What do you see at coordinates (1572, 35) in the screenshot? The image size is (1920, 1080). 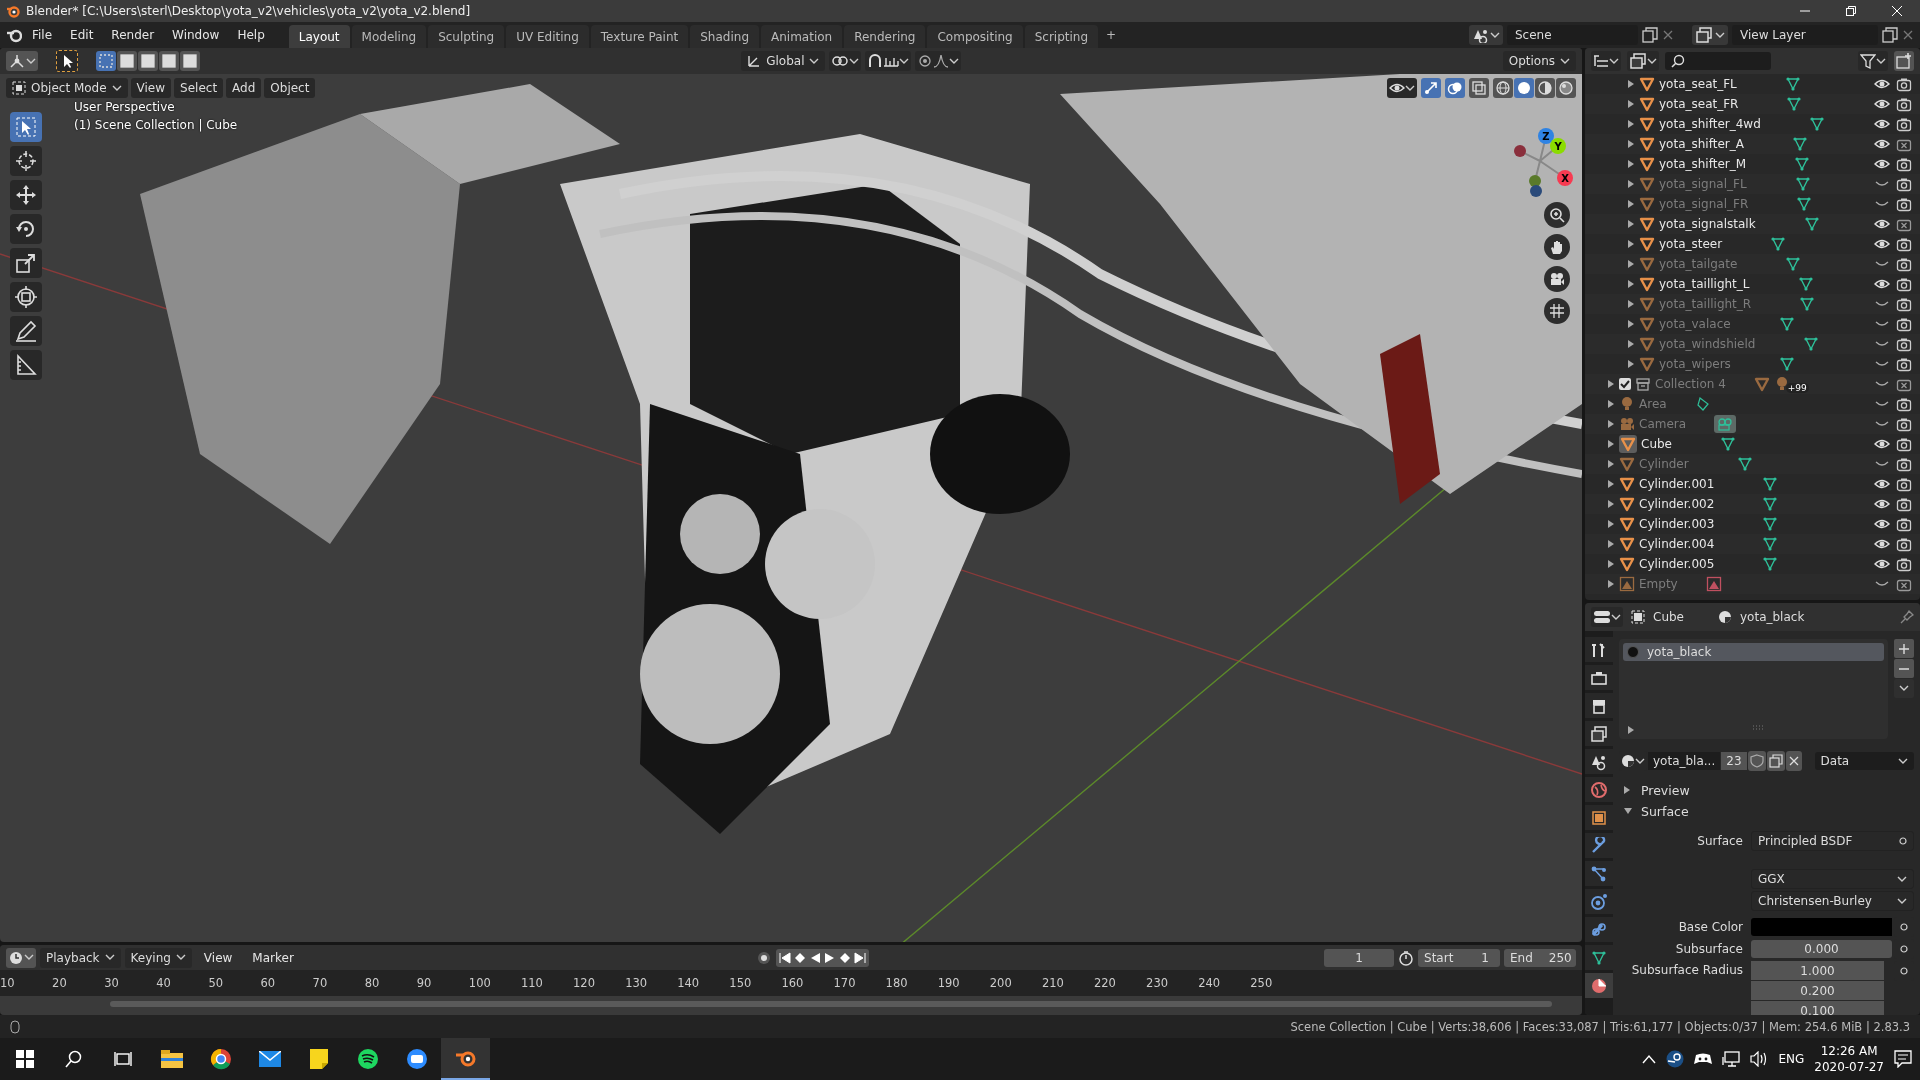 I see `scene-field: Scene` at bounding box center [1572, 35].